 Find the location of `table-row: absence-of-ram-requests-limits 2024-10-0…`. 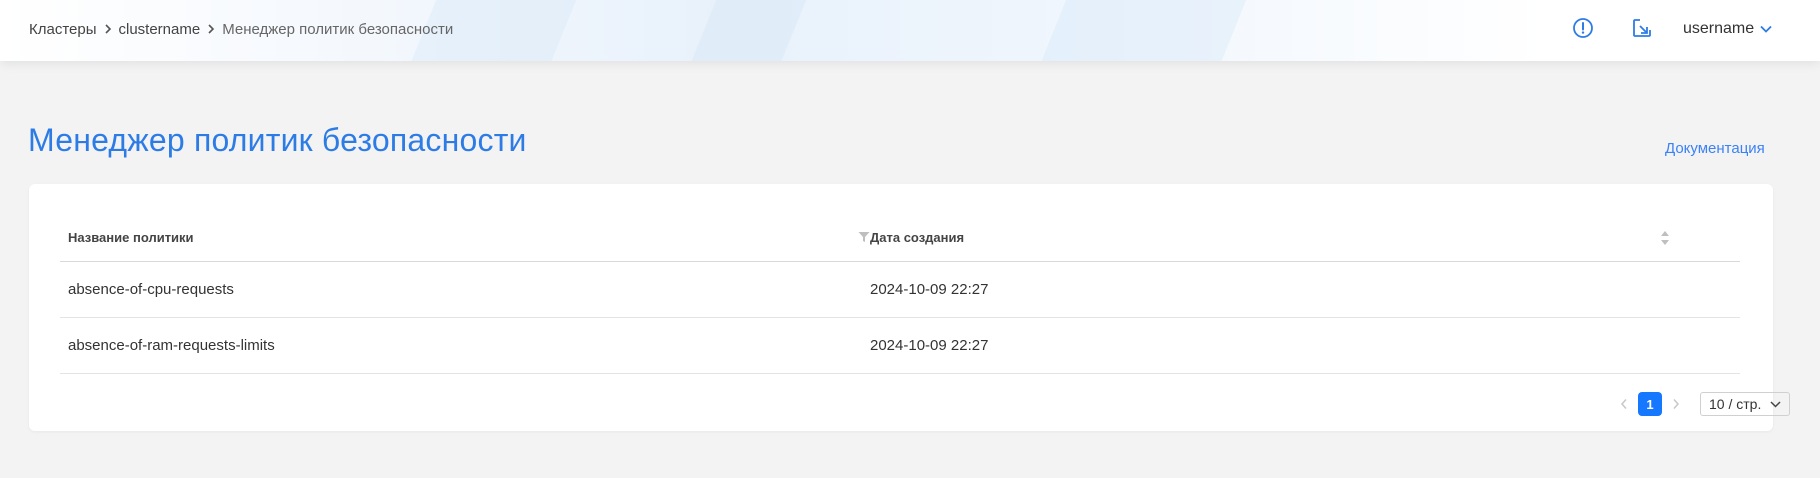

table-row: absence-of-ram-requests-limits 2024-10-0… is located at coordinates (900, 346).